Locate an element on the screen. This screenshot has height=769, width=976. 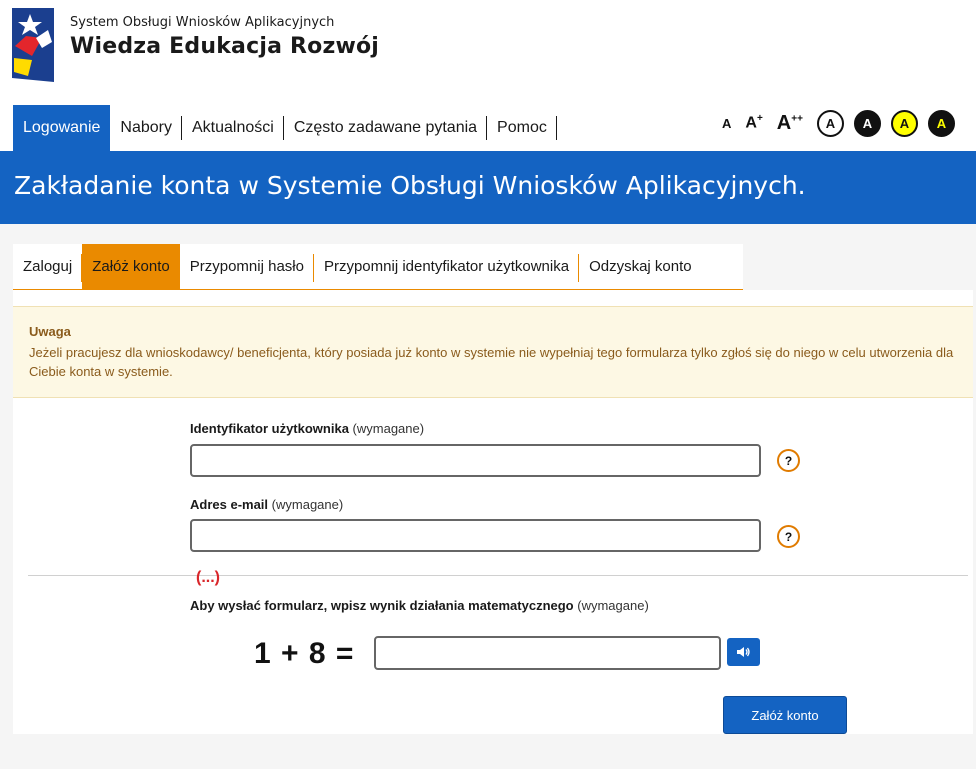
eu-flag-logo-icon is located at coordinates (33, 45).